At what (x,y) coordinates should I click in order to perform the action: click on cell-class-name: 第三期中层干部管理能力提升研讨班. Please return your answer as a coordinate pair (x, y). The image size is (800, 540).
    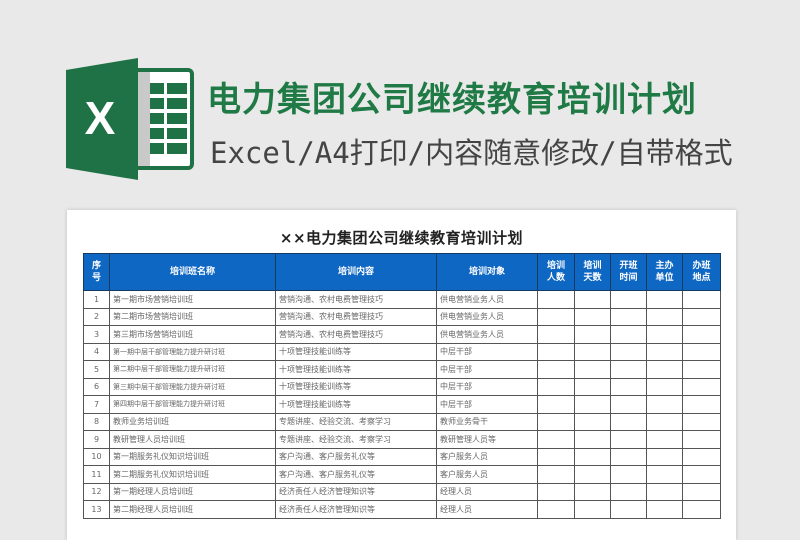
    Looking at the image, I should click on (192, 386).